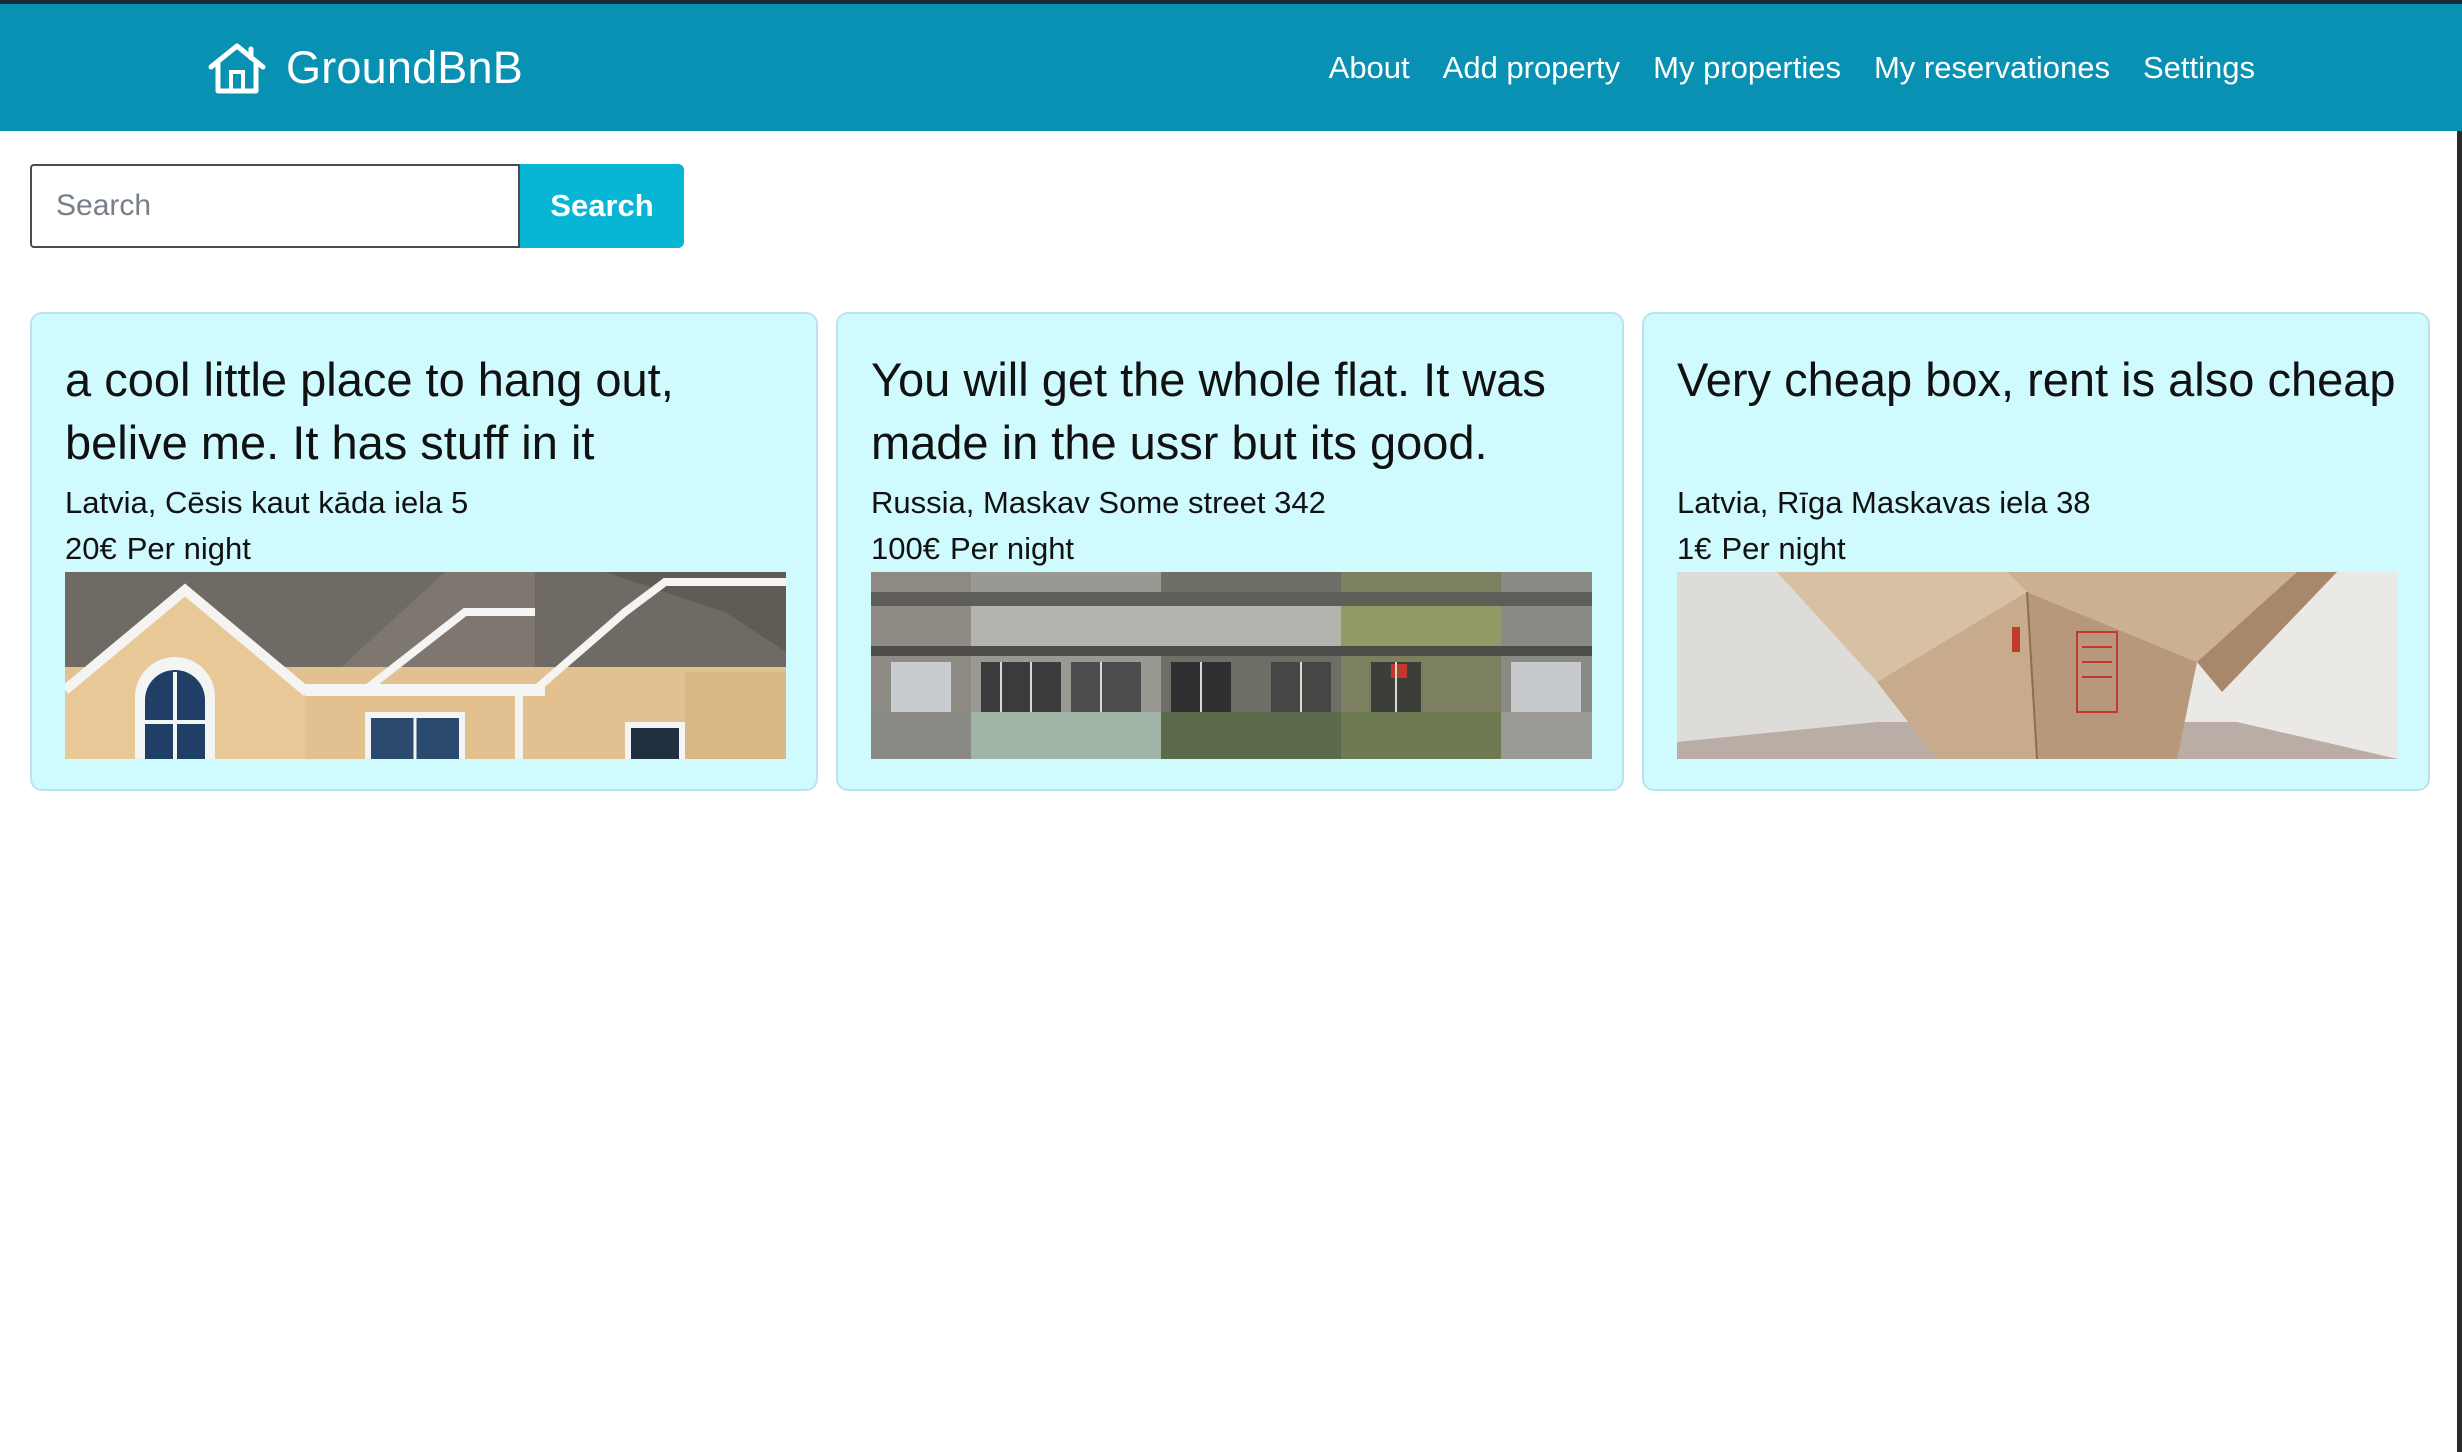  I want to click on cardboard-box-photo, so click(2037, 665).